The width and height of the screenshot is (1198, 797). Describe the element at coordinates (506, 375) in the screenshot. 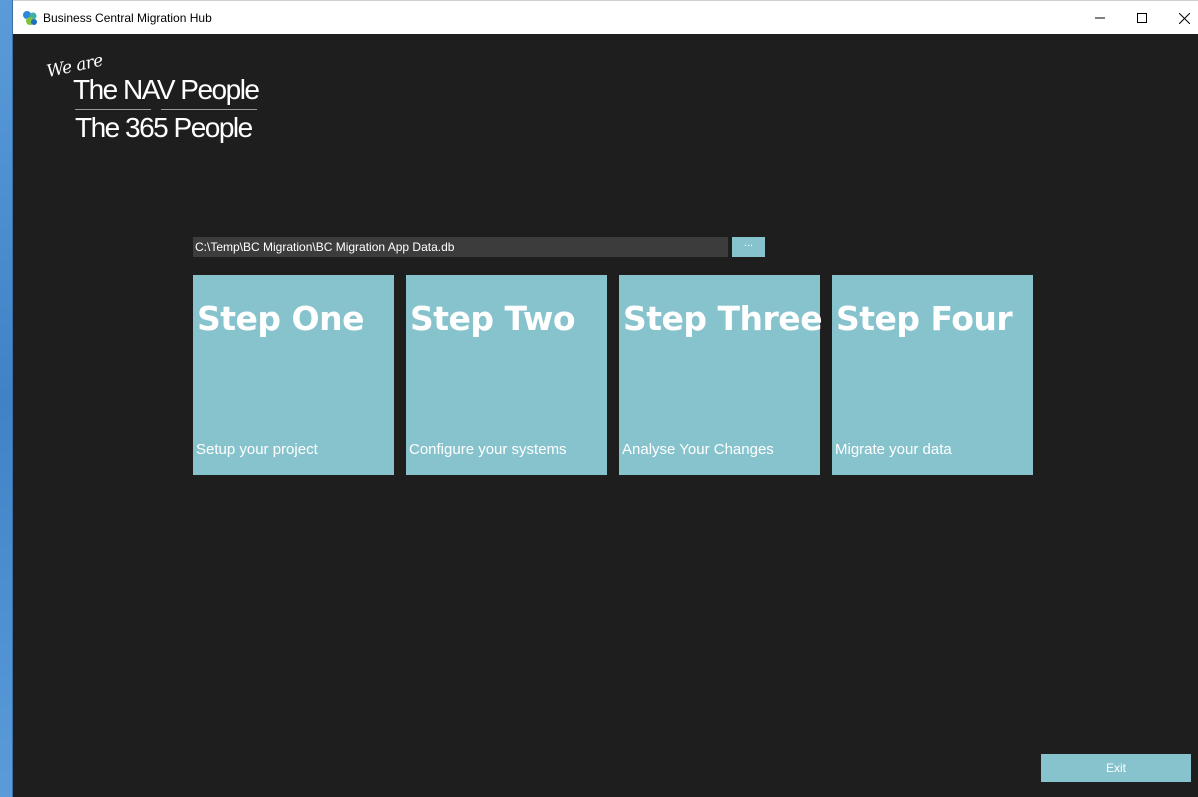

I see `step-two-tile: Step Two Configure your systems` at that location.